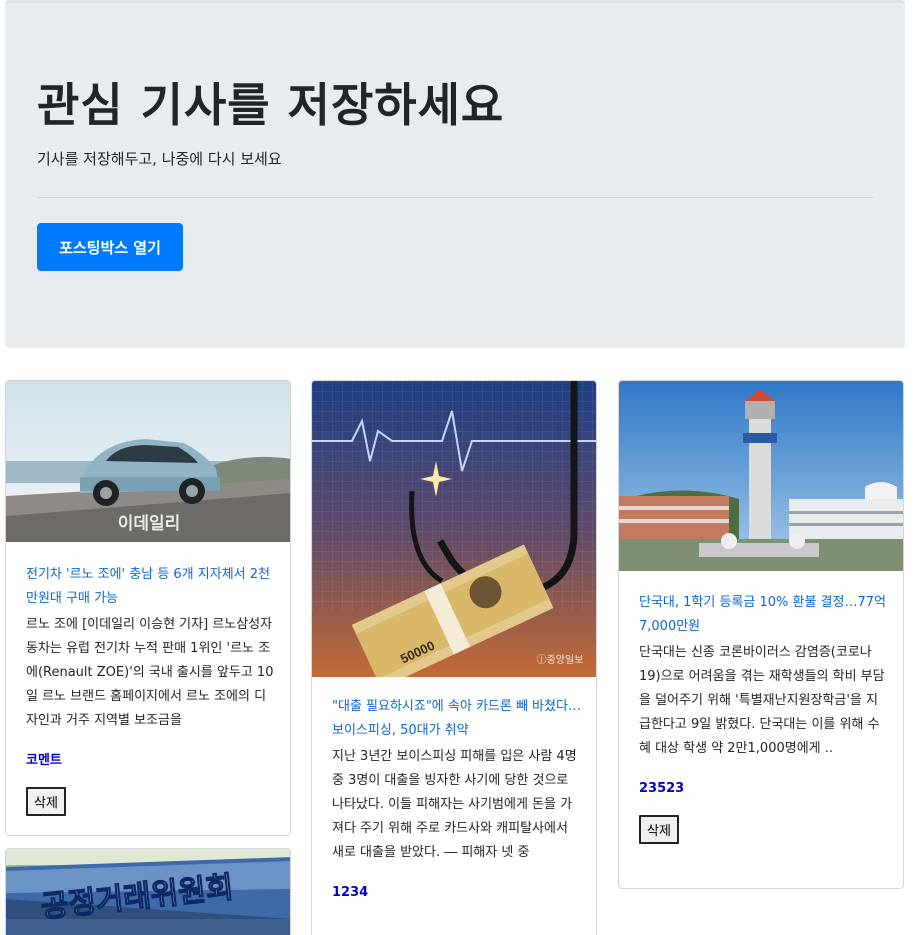 This screenshot has width=917, height=935. Describe the element at coordinates (110, 247) in the screenshot. I see `open-posting-box-button: 포스팅박스 열기` at that location.